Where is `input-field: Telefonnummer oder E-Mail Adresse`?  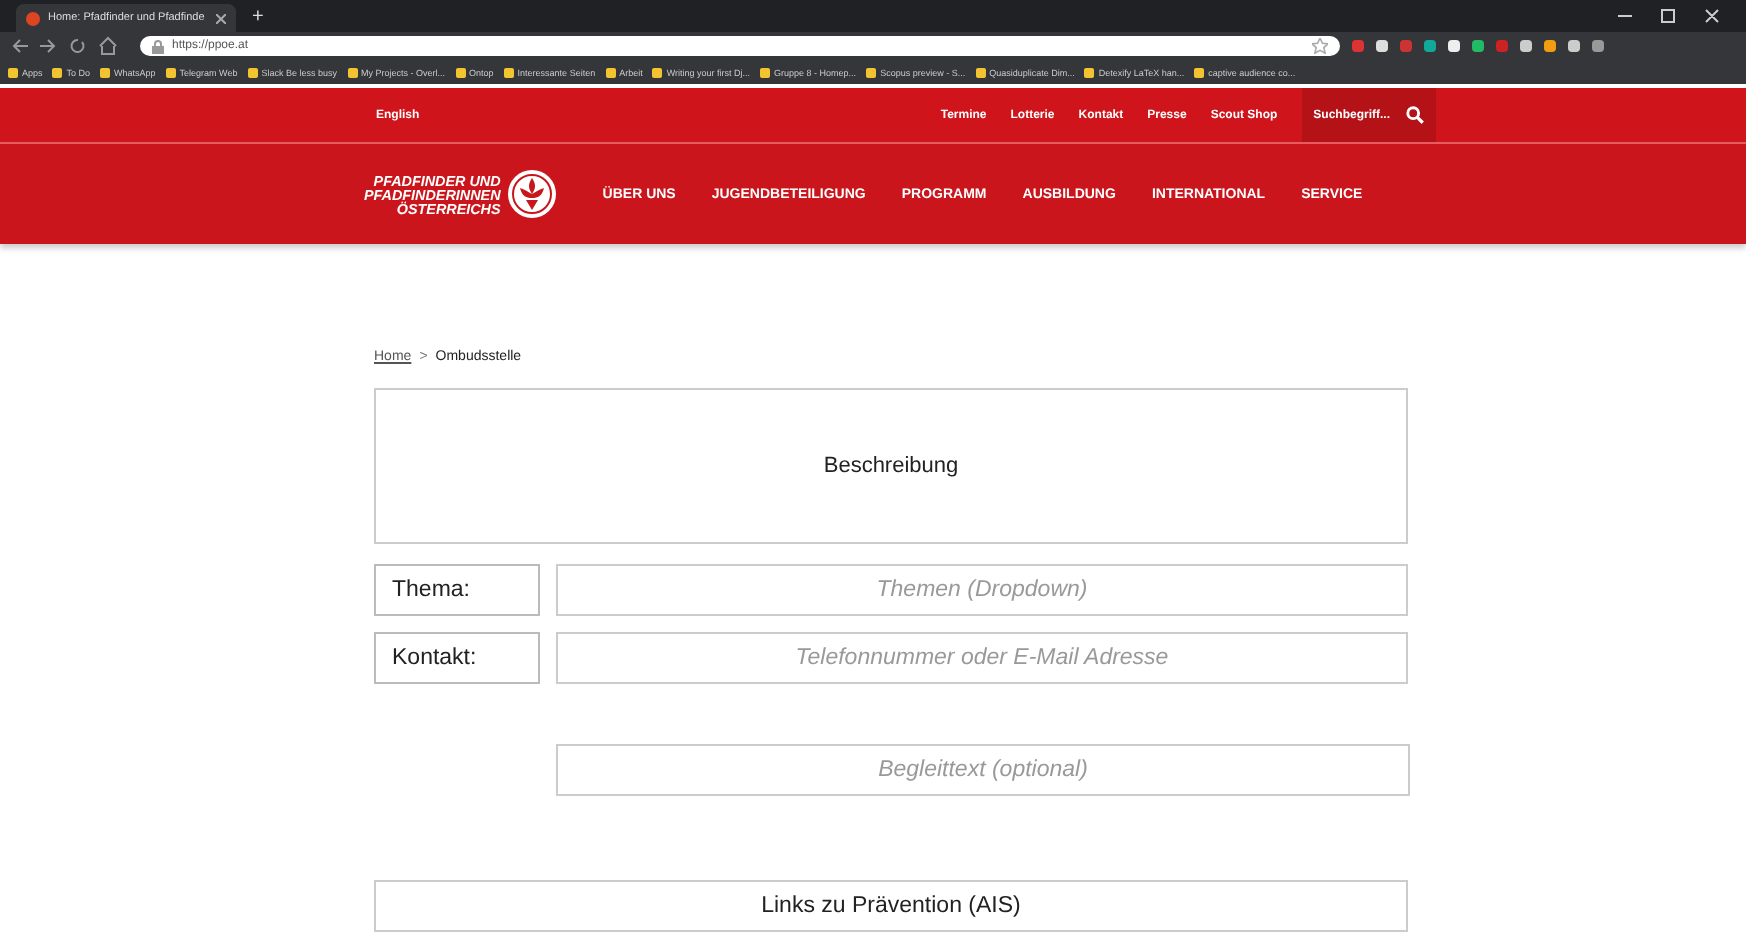 input-field: Telefonnummer oder E-Mail Adresse is located at coordinates (982, 658).